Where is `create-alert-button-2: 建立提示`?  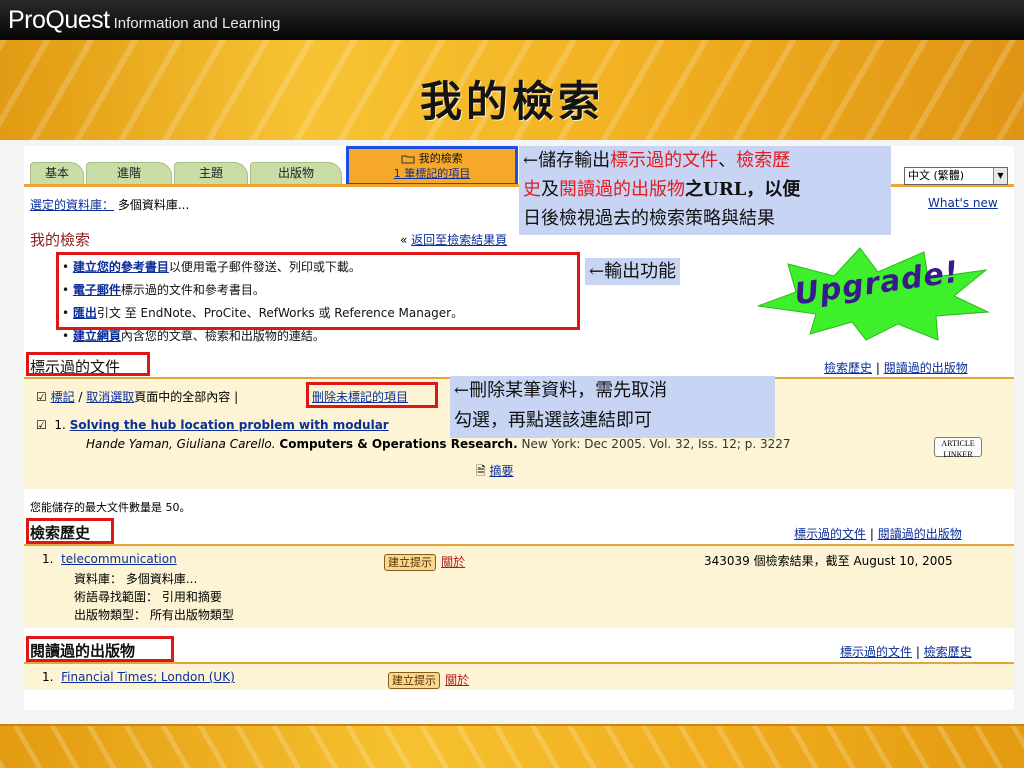
create-alert-button-2: 建立提示 is located at coordinates (414, 680).